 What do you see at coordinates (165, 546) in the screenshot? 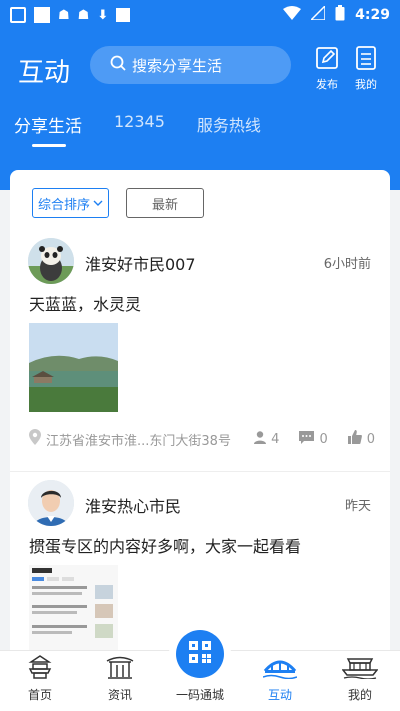
I see `post-text: 掼蛋专区的内容好多啊，大家一起看看` at bounding box center [165, 546].